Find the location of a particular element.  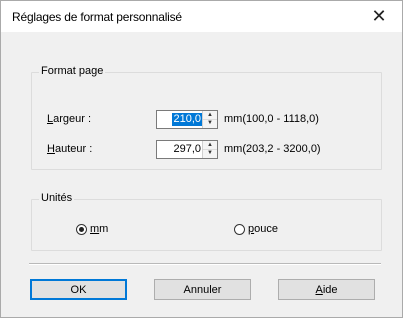

close-button: ✕ is located at coordinates (379, 16).